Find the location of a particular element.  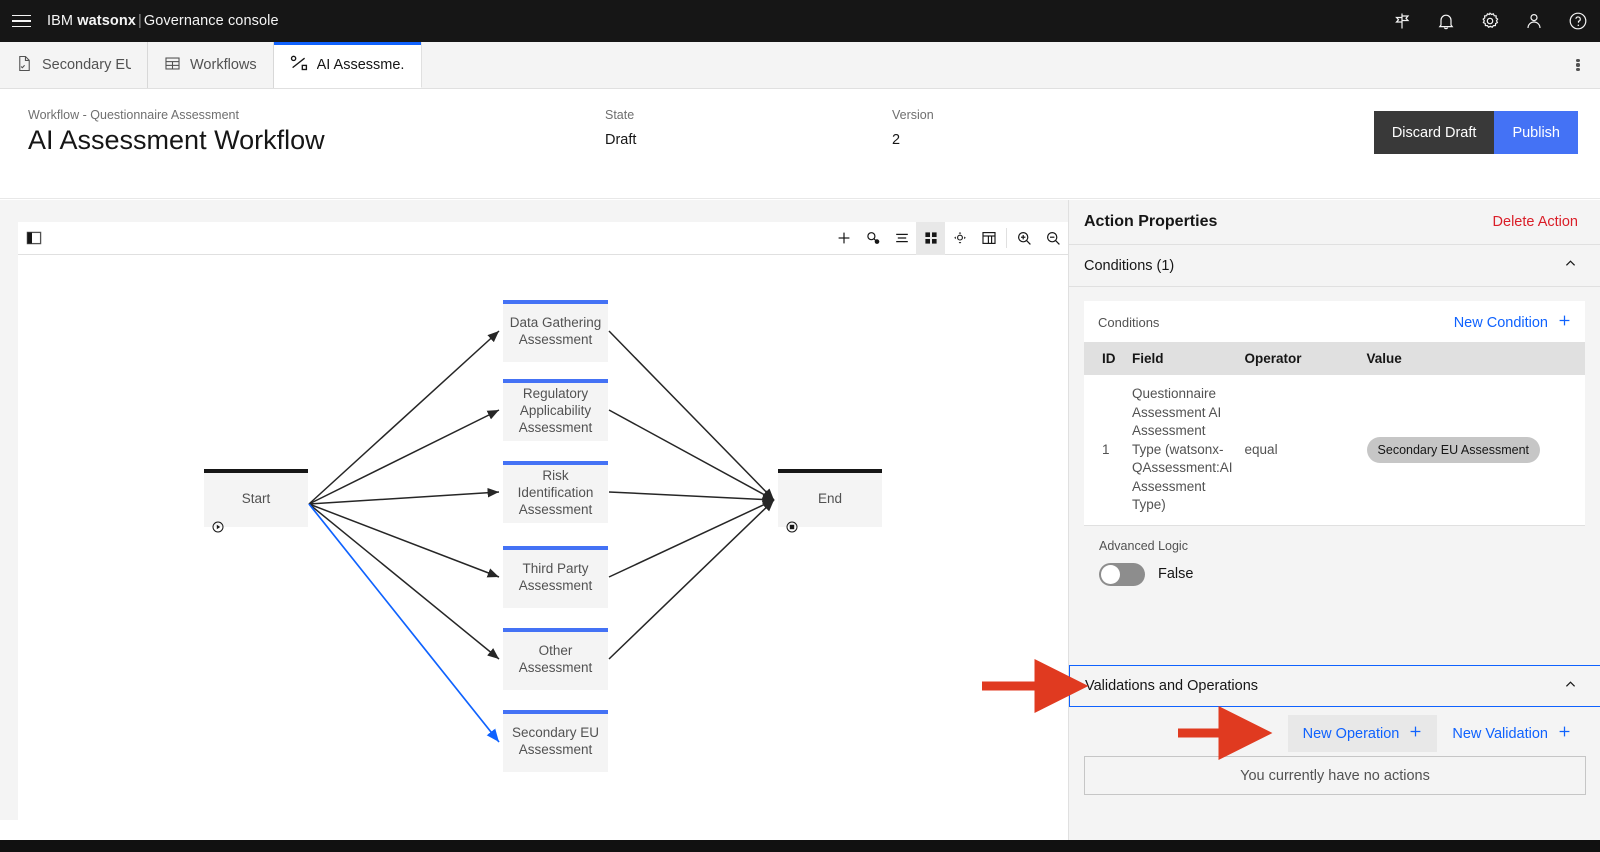

canvas-toolbar is located at coordinates (543, 238).